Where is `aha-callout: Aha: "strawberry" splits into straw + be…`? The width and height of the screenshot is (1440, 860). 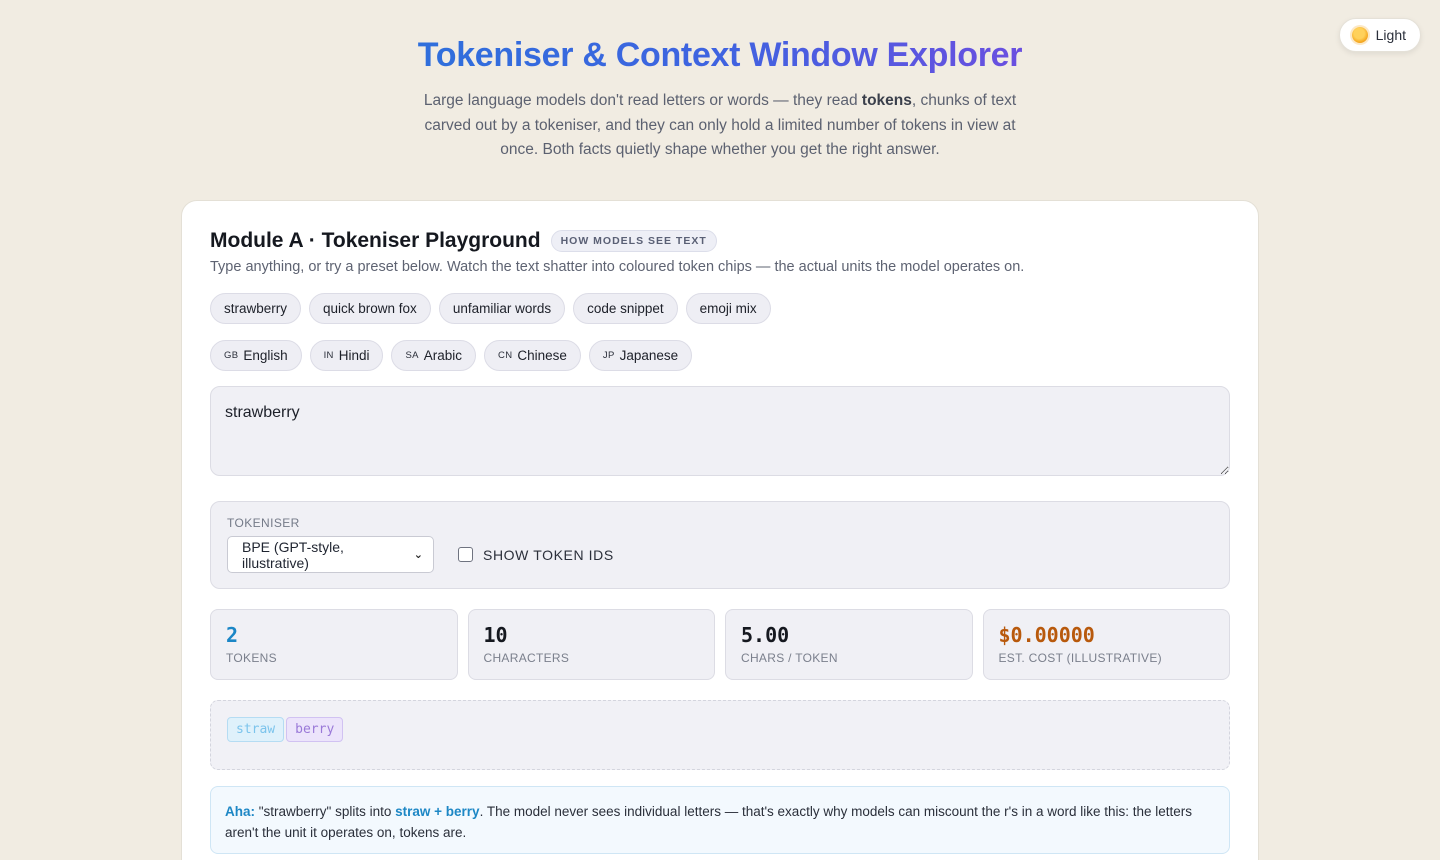 aha-callout: Aha: "strawberry" splits into straw + be… is located at coordinates (720, 820).